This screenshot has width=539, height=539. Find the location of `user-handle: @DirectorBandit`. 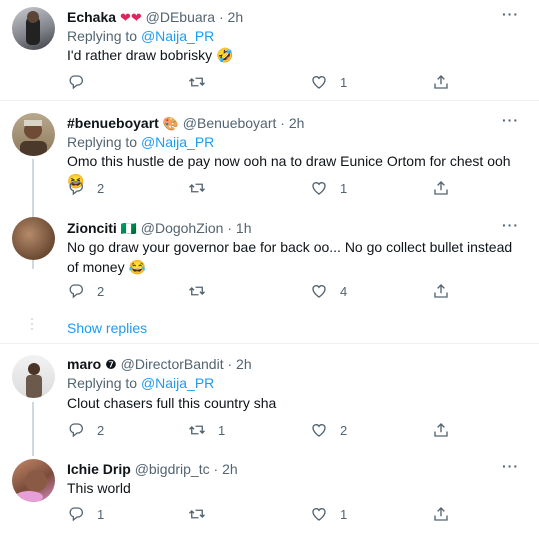

user-handle: @DirectorBandit is located at coordinates (172, 364).